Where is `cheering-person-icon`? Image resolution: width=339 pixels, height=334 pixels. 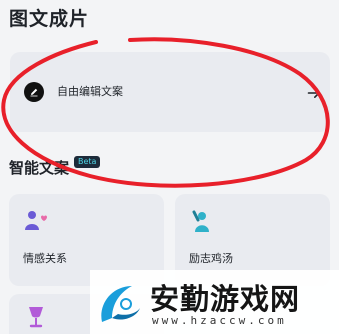 cheering-person-icon is located at coordinates (202, 221).